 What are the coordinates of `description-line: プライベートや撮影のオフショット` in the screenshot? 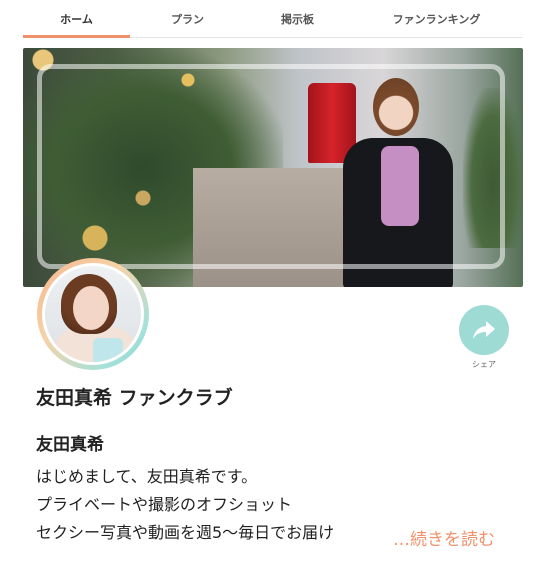 It's located at (164, 504).